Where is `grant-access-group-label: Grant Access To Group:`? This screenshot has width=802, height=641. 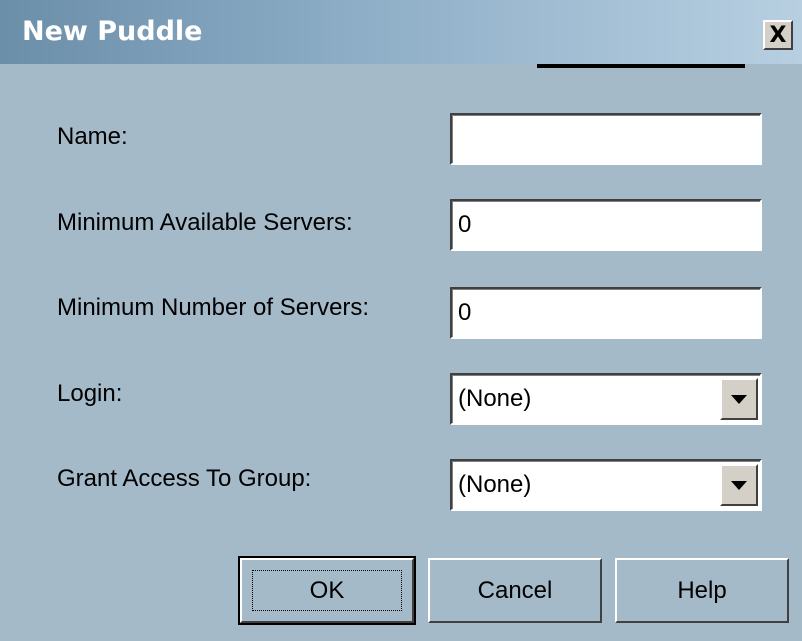 grant-access-group-label: Grant Access To Group: is located at coordinates (184, 478).